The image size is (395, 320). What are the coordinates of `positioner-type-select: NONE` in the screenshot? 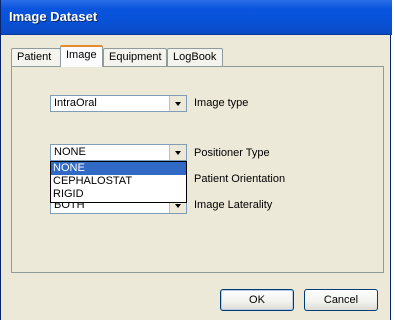 It's located at (118, 152).